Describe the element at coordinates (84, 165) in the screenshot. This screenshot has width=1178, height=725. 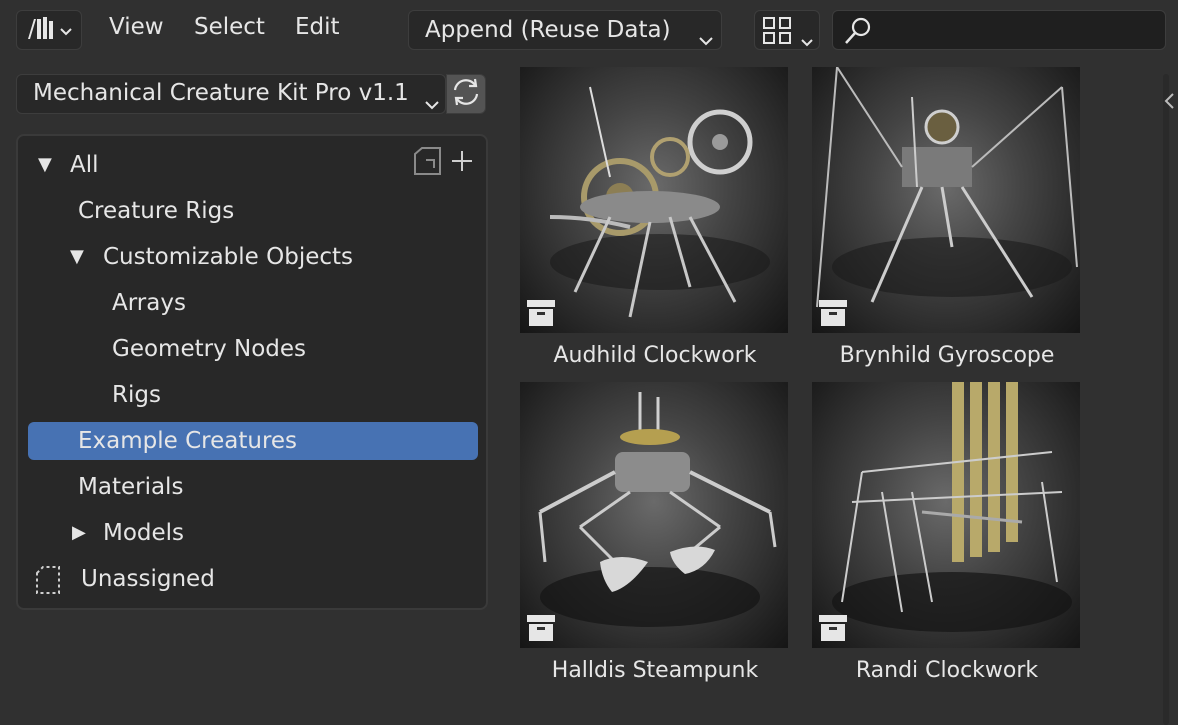
I see `catalog-item-label: All` at that location.